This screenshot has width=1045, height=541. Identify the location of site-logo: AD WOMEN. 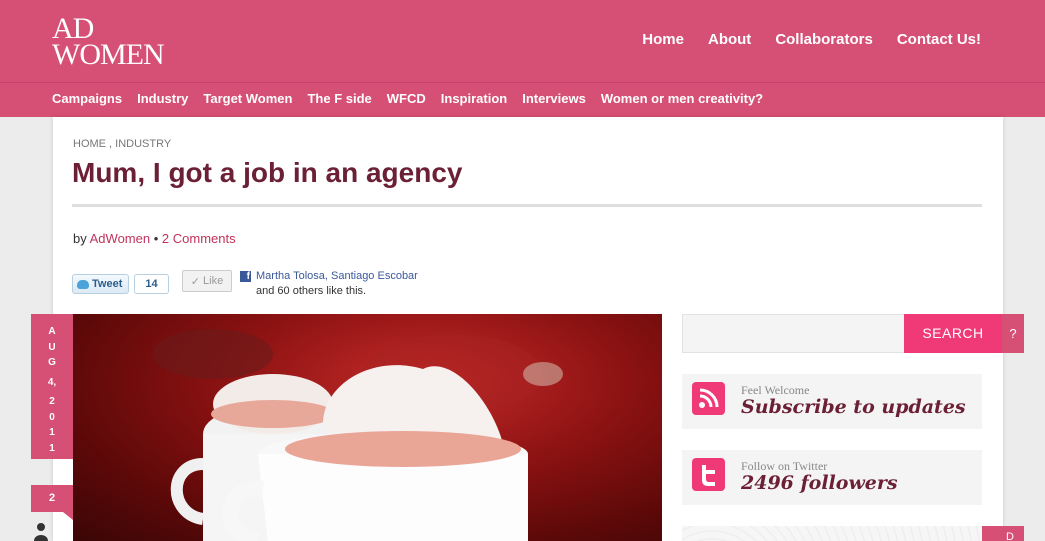
(108, 42).